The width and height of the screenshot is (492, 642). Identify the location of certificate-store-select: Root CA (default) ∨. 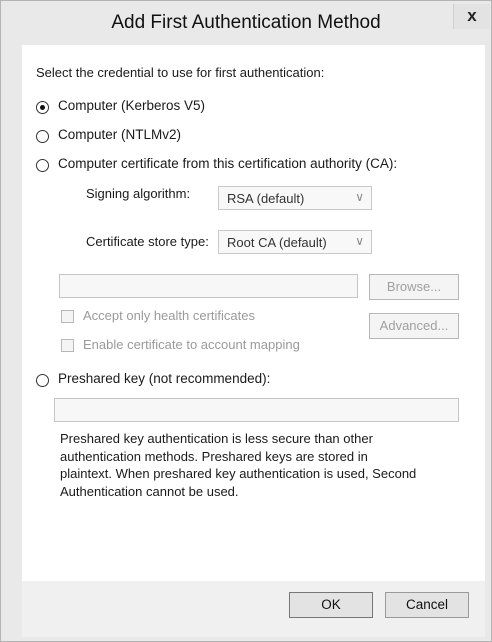
(295, 242).